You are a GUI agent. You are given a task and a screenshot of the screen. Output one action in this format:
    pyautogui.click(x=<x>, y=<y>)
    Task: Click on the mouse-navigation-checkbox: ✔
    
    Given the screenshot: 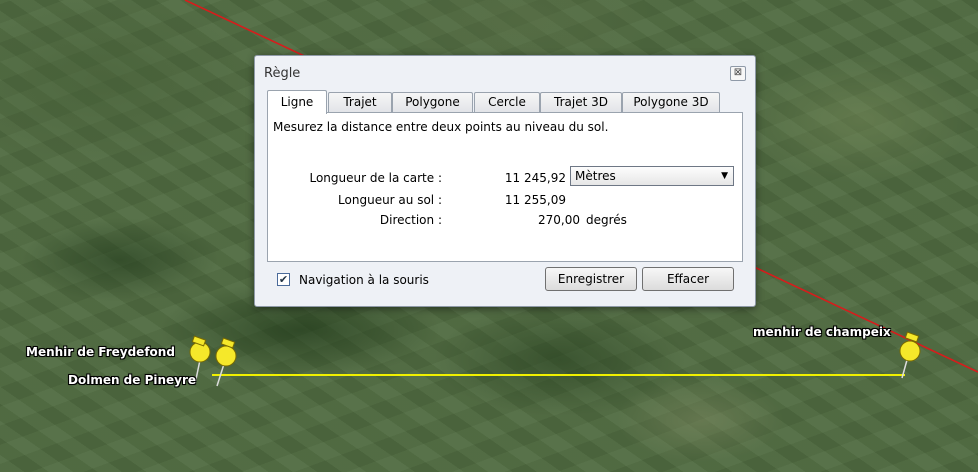 What is the action you would take?
    pyautogui.click(x=283, y=279)
    